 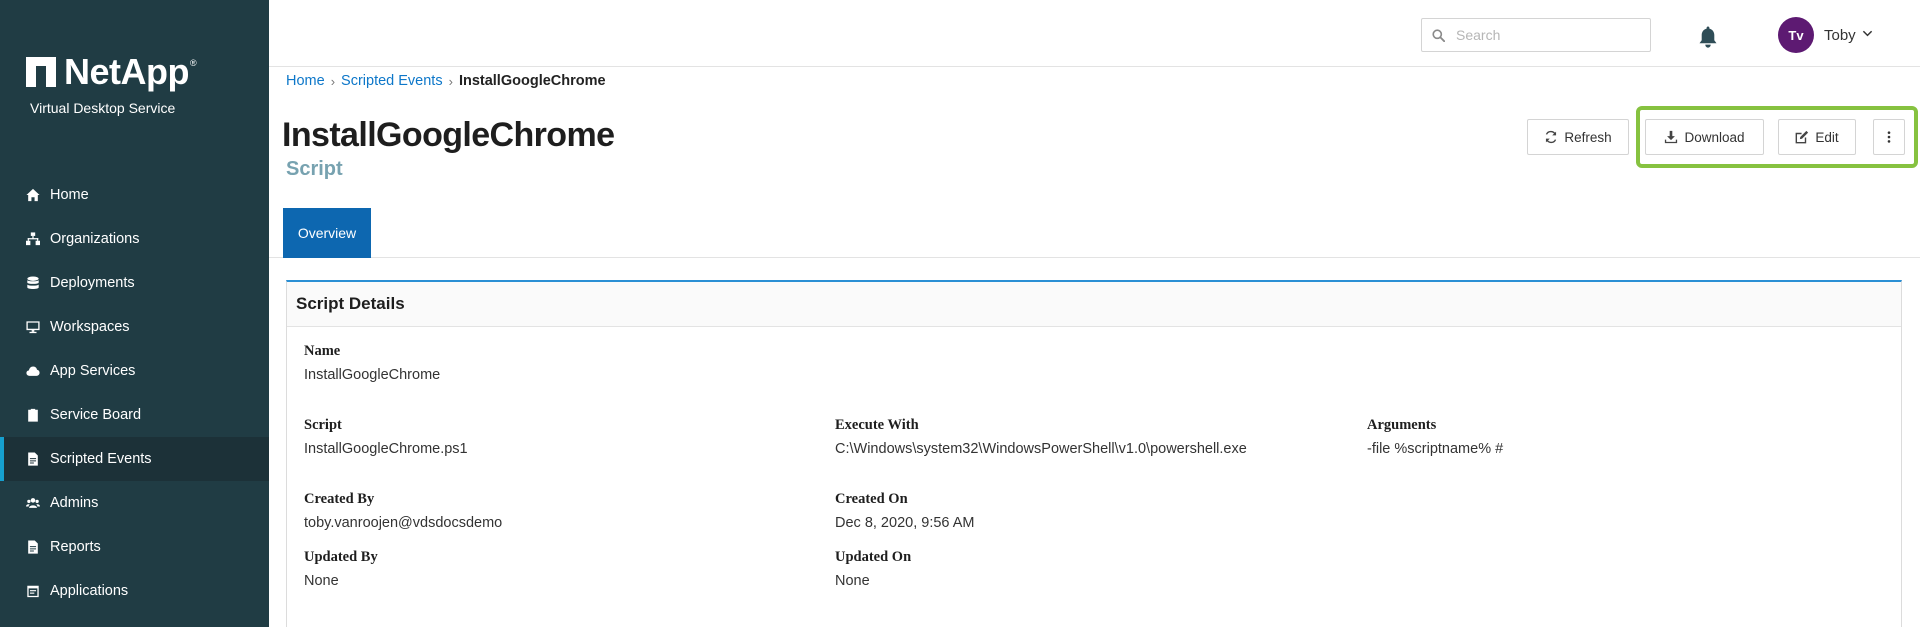 What do you see at coordinates (33, 591) in the screenshot?
I see `apps-icon` at bounding box center [33, 591].